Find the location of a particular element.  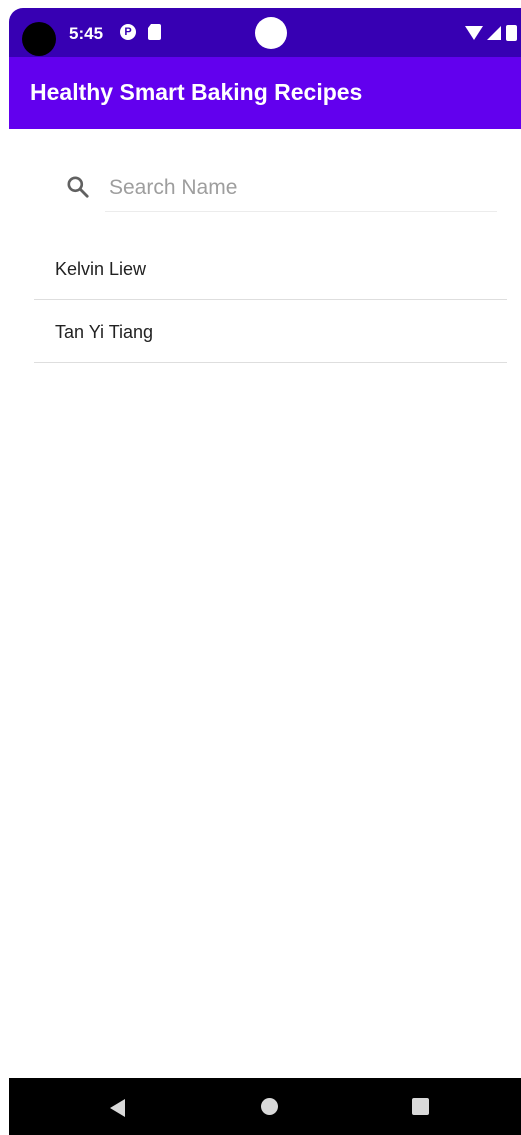

status-bar: 5:45 P is located at coordinates (265, 32).